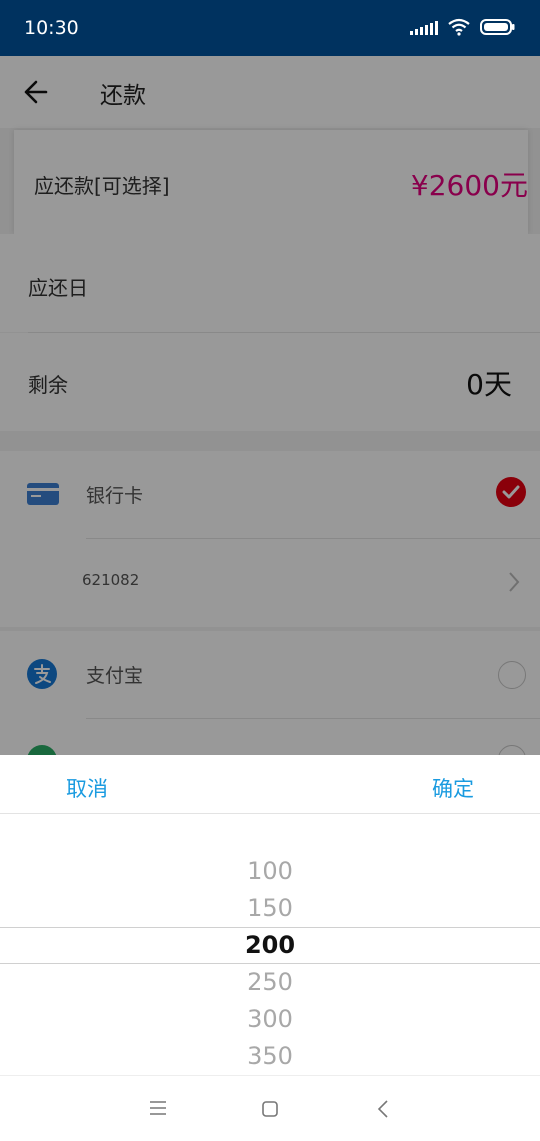 Image resolution: width=540 pixels, height=1141 pixels. I want to click on home-icon, so click(270, 1109).